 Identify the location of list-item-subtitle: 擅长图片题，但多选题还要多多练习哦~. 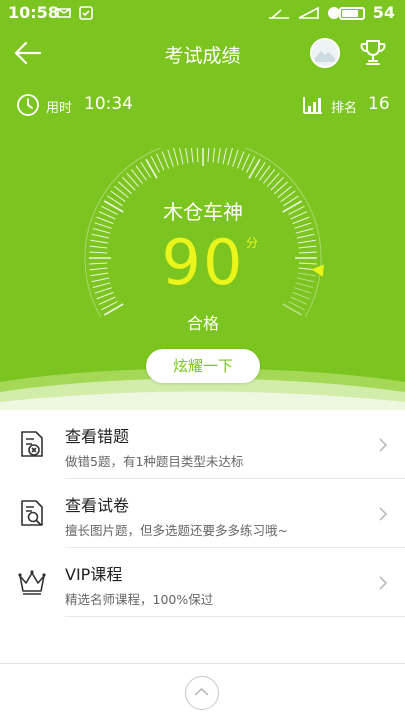
(176, 530).